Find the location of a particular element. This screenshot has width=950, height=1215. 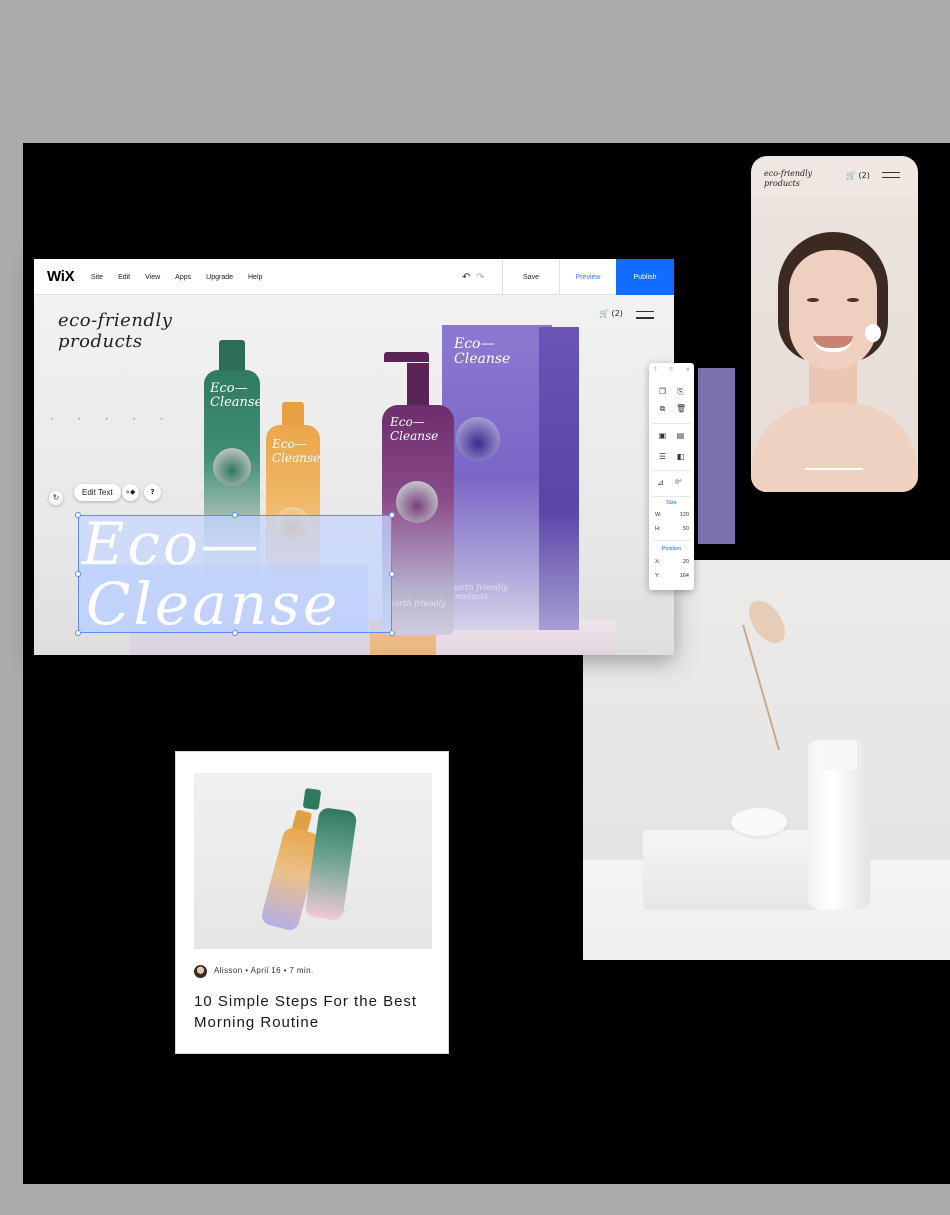

x-row: X: 20 is located at coordinates (672, 562).